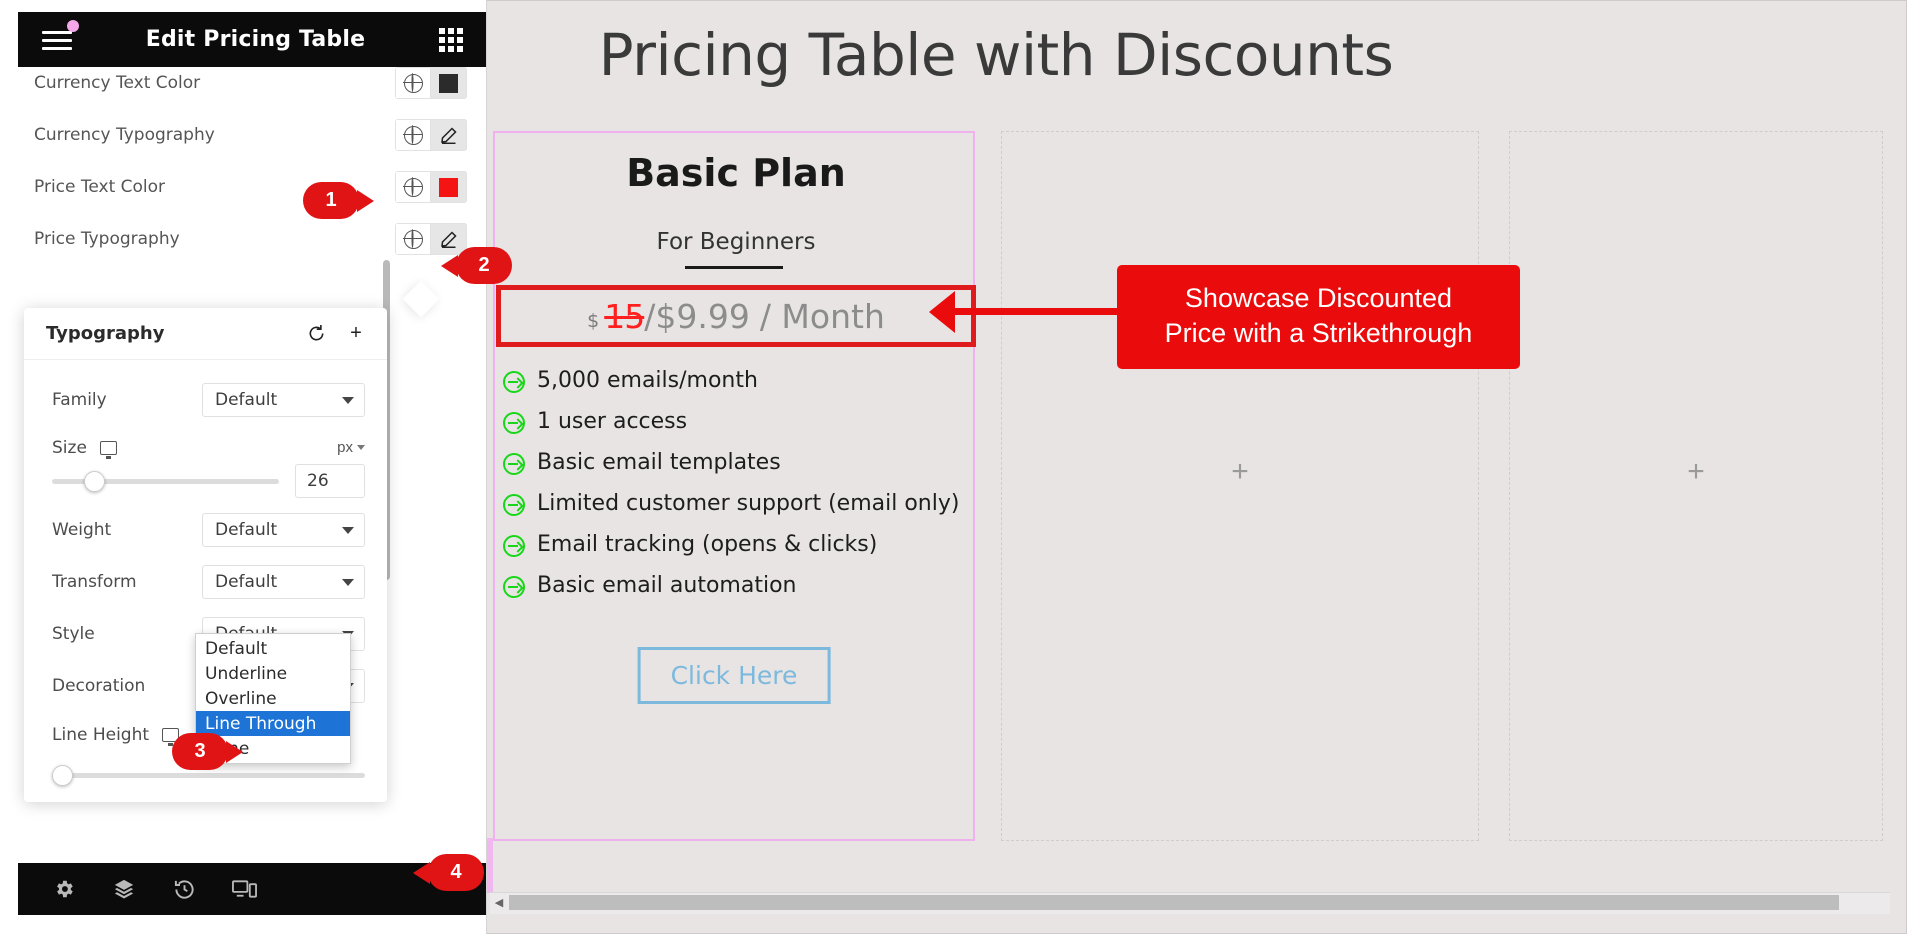 The image size is (1907, 934). Describe the element at coordinates (273, 723) in the screenshot. I see `option-line-through: Line Through` at that location.